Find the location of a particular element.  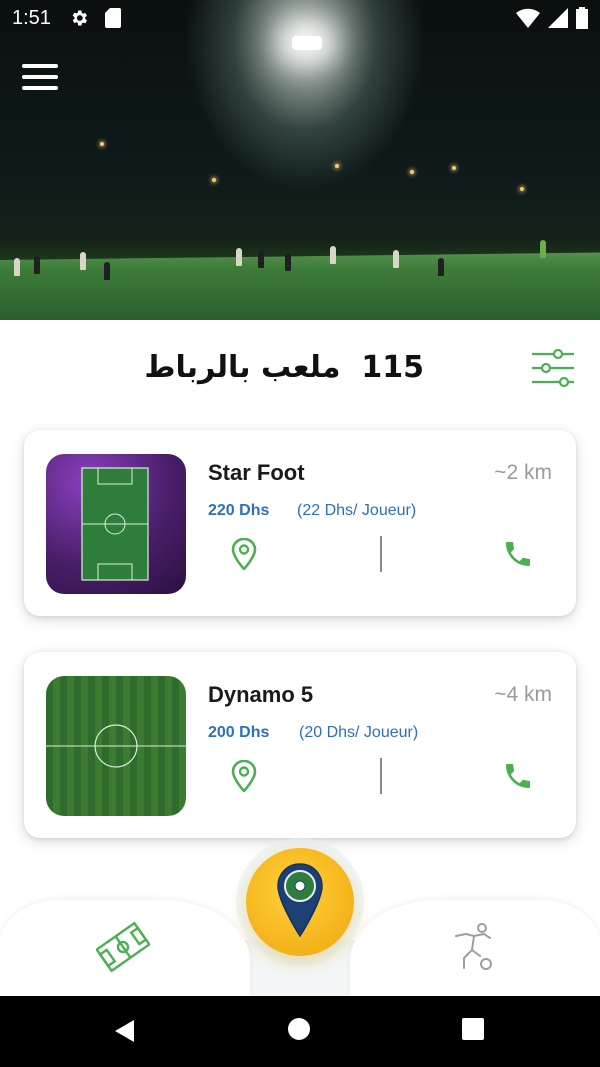

field-name: Star Foot is located at coordinates (256, 472).